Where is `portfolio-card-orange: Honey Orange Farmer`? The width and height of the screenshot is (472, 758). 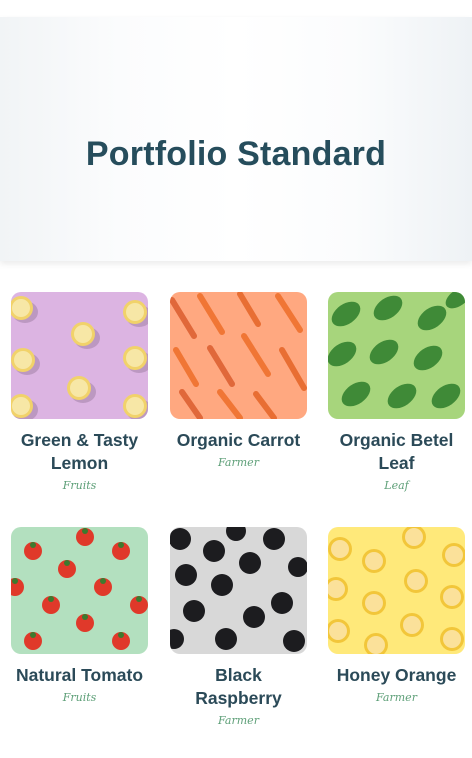 portfolio-card-orange: Honey Orange Farmer is located at coordinates (396, 615).